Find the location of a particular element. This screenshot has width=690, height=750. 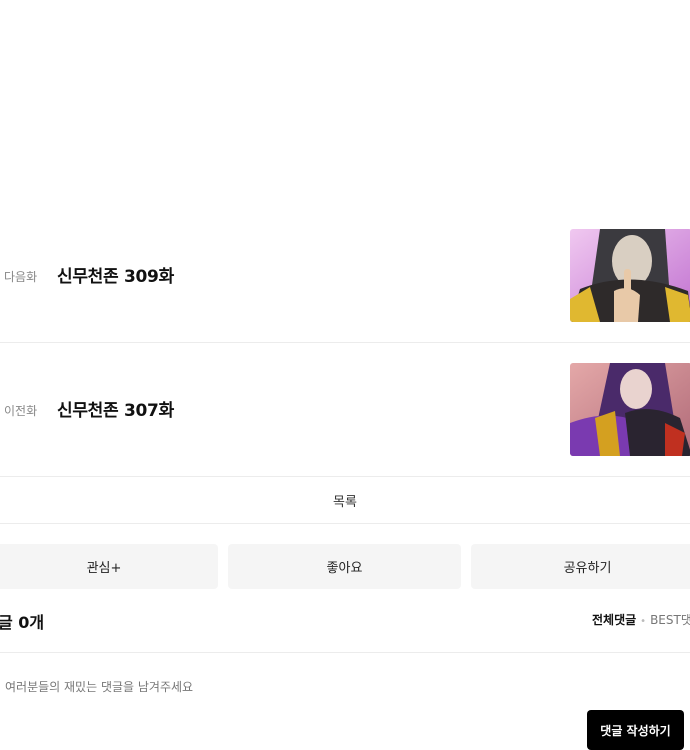

prev-episode-title: 신무천존 307화 is located at coordinates (115, 408).